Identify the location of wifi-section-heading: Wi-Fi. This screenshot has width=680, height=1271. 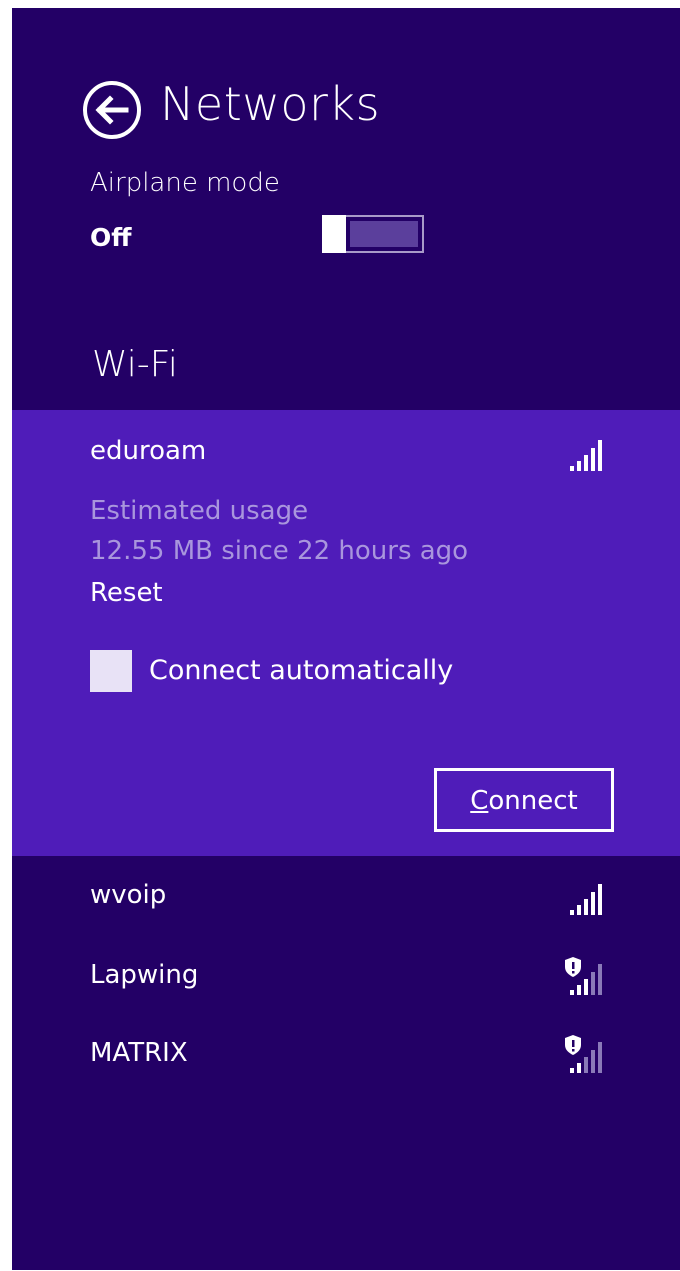
(135, 364).